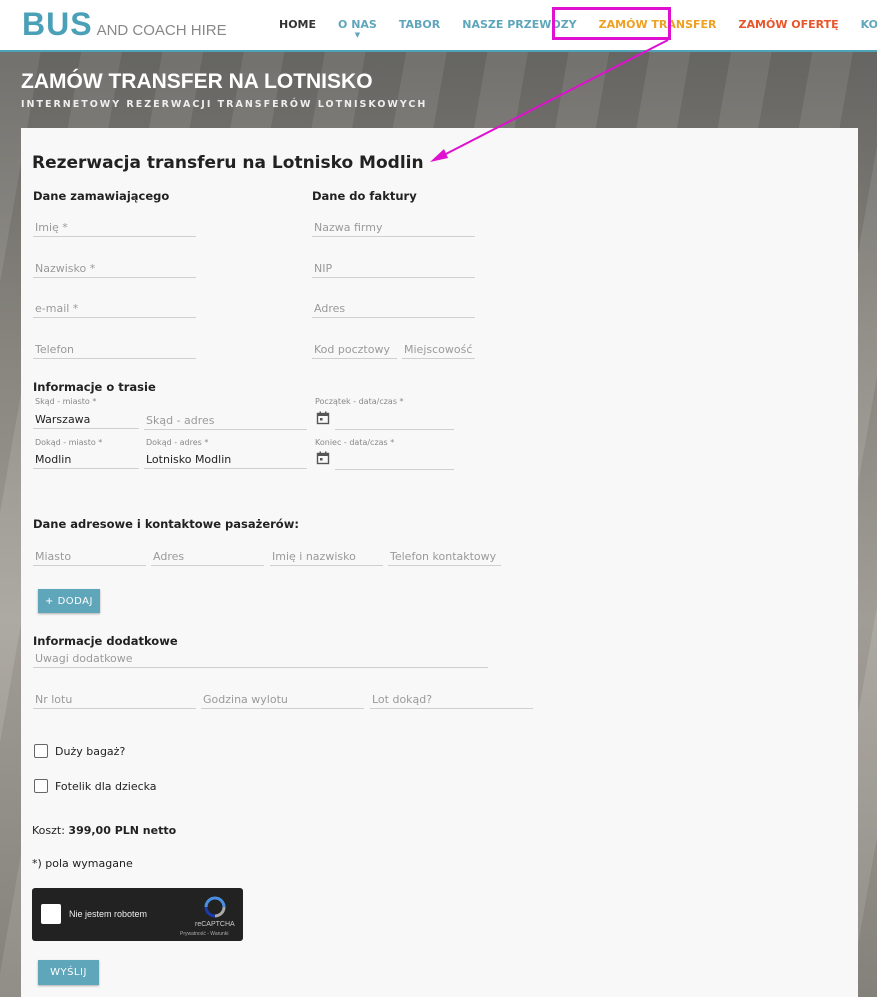  I want to click on company-placeholder: Nazwa firmy, so click(348, 227).